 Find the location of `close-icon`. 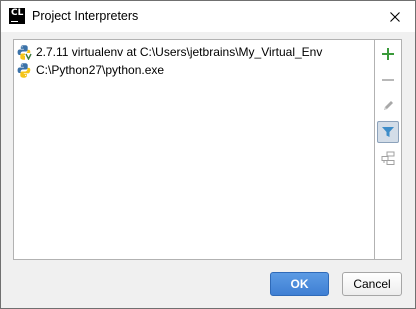

close-icon is located at coordinates (395, 16).